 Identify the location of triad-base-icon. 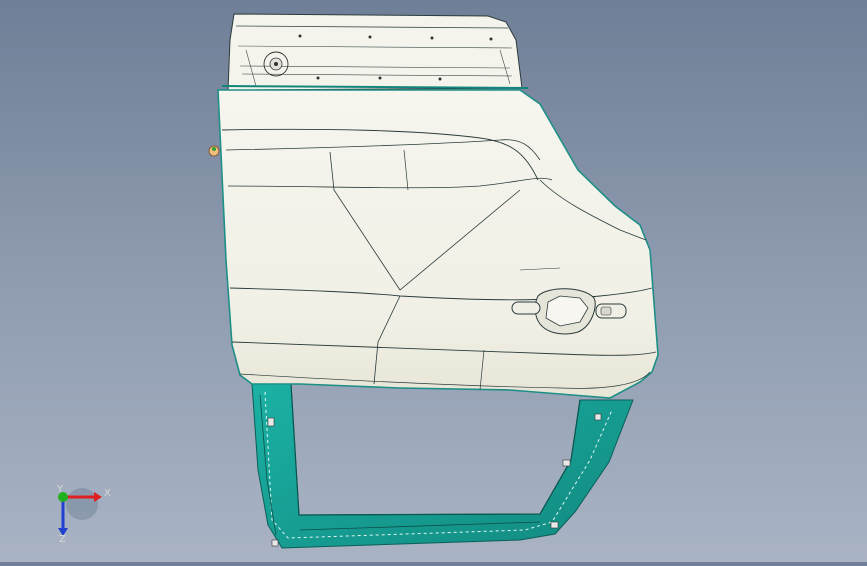
(82, 504).